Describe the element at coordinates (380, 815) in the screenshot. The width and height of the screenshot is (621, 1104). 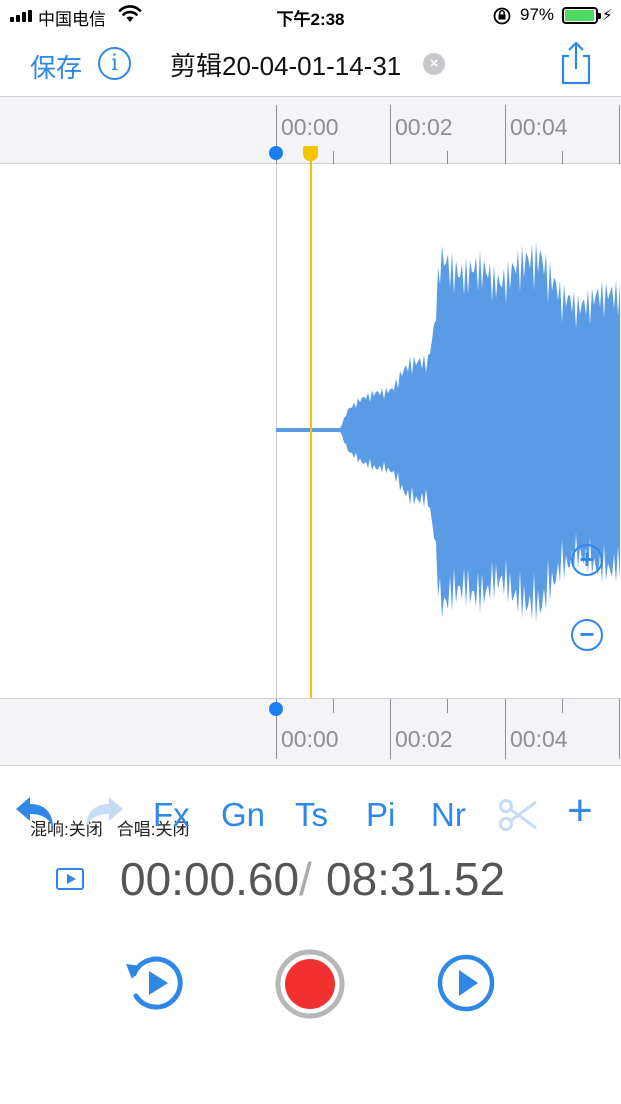
I see `pitch-button: Pi` at that location.